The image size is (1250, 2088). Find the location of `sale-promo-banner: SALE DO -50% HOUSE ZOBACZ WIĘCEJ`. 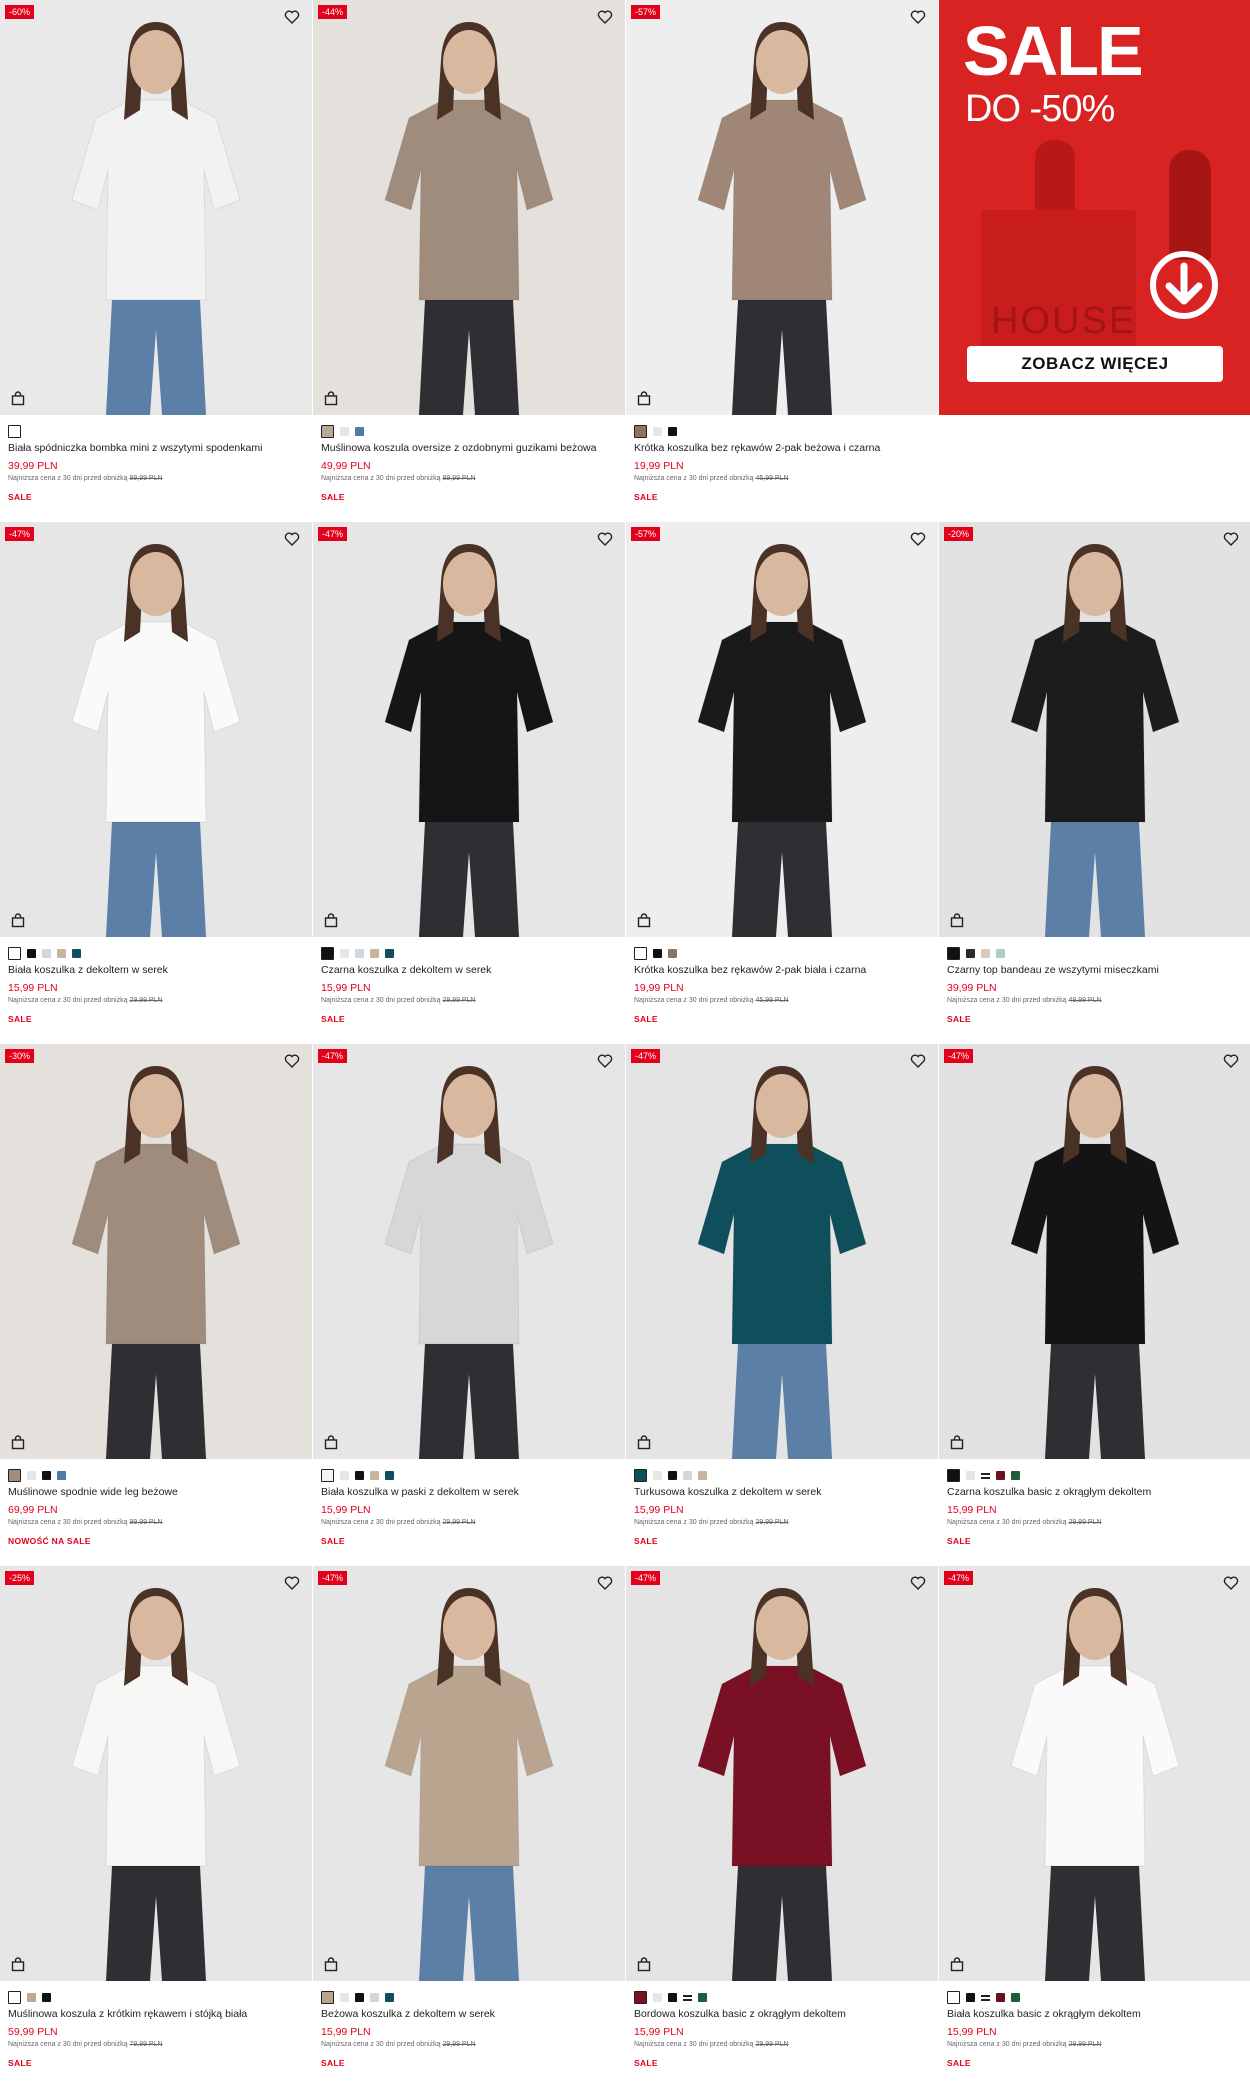

sale-promo-banner: SALE DO -50% HOUSE ZOBACZ WIĘCEJ is located at coordinates (1094, 207).